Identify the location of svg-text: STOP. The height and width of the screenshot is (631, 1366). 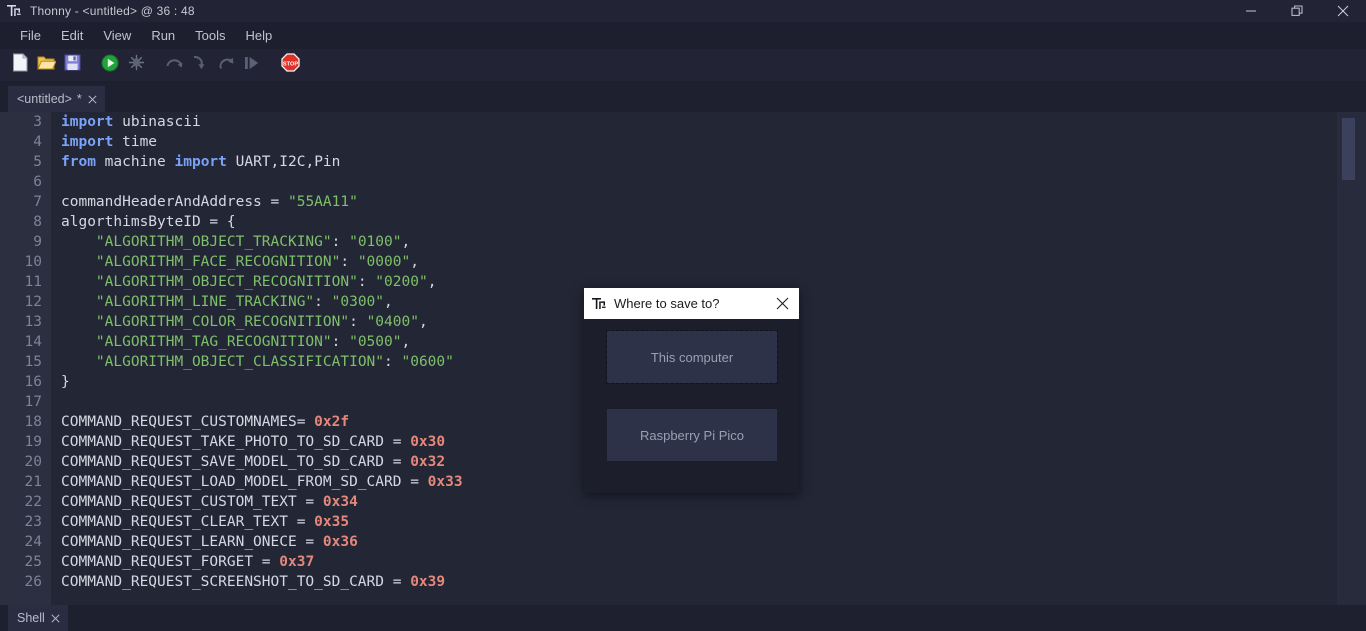
(289, 64).